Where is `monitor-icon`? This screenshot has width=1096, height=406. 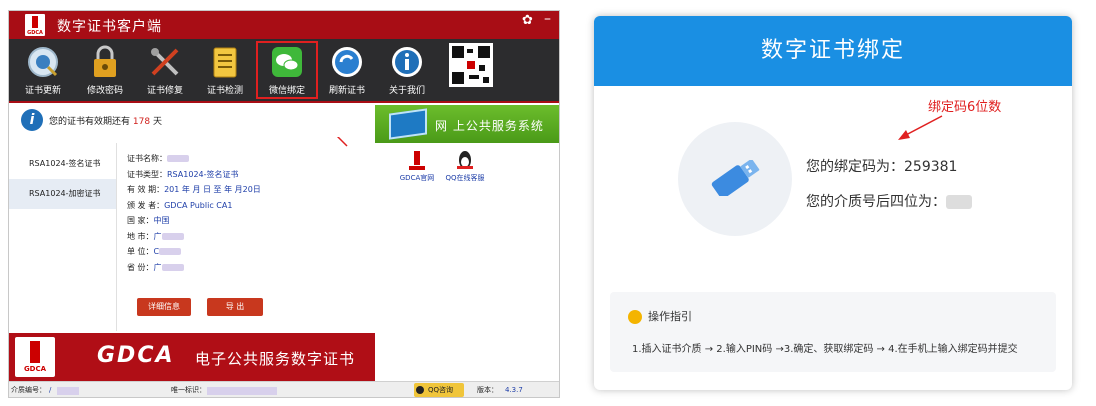 monitor-icon is located at coordinates (408, 124).